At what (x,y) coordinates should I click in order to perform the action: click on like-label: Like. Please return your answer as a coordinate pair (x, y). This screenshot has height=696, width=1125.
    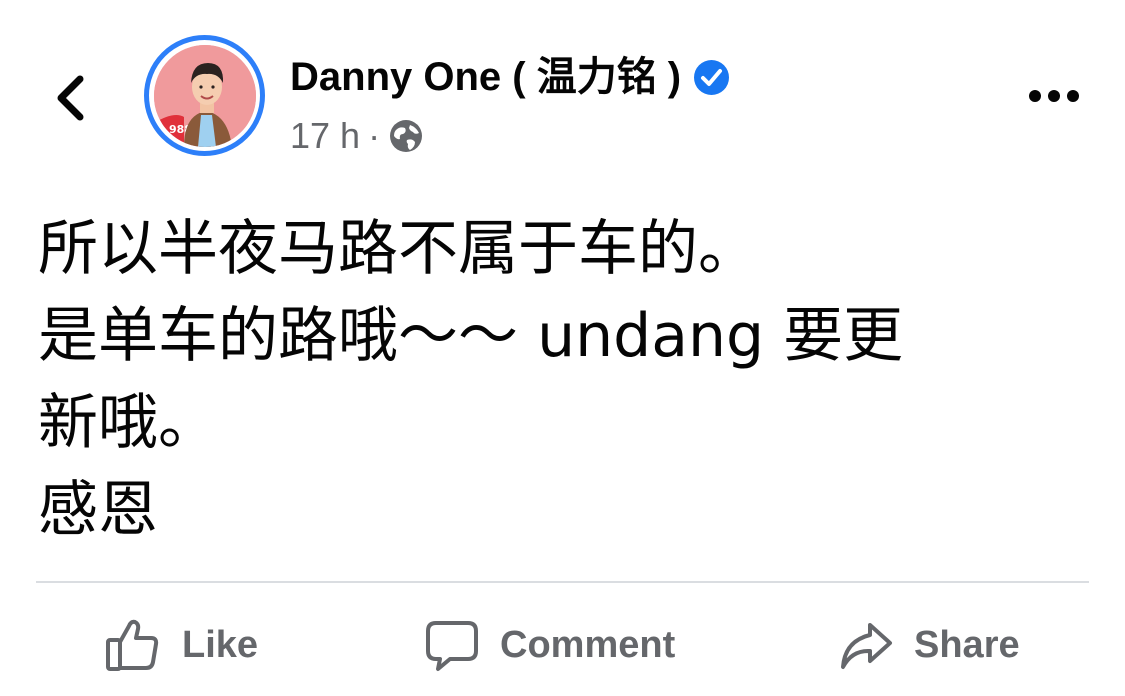
    Looking at the image, I should click on (220, 644).